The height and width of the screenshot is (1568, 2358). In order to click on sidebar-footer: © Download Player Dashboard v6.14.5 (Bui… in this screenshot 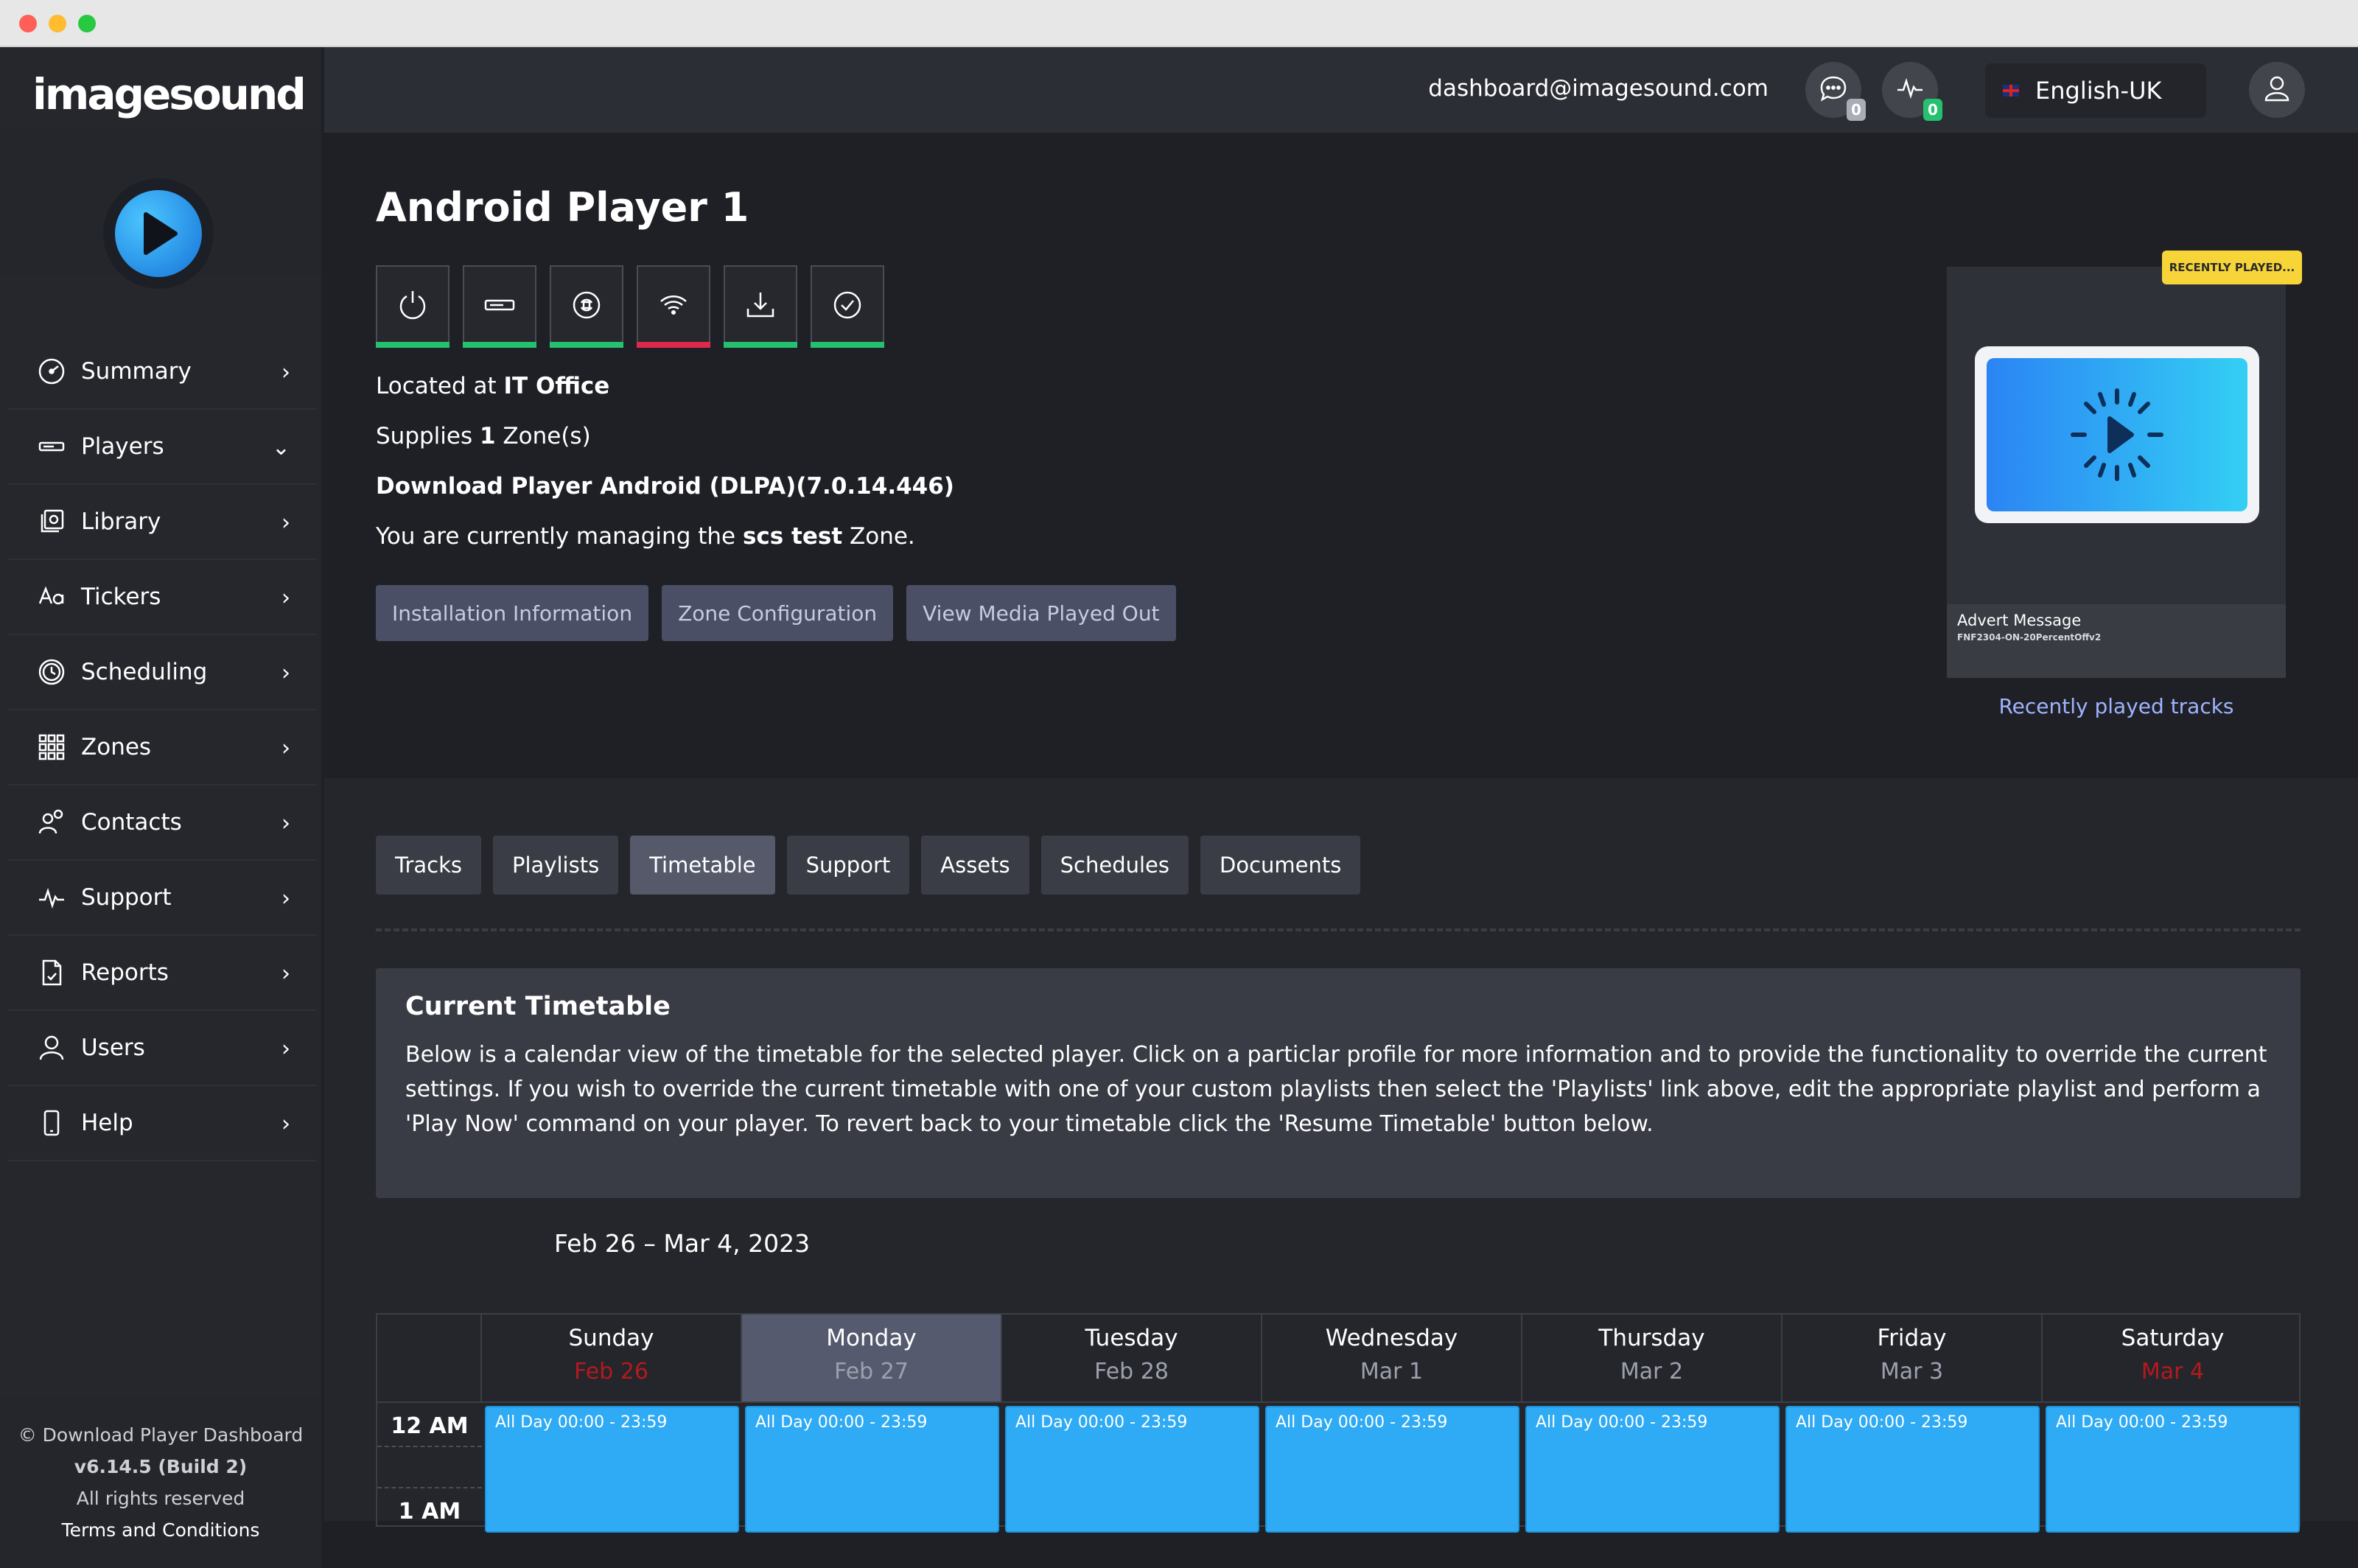, I will do `click(160, 1482)`.